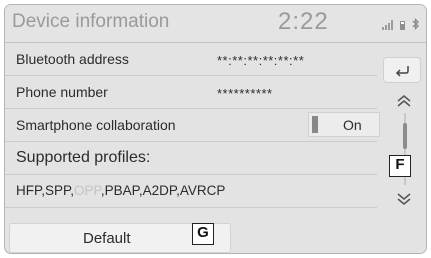  I want to click on supported-profiles-row: Supported profiles:, so click(191, 158).